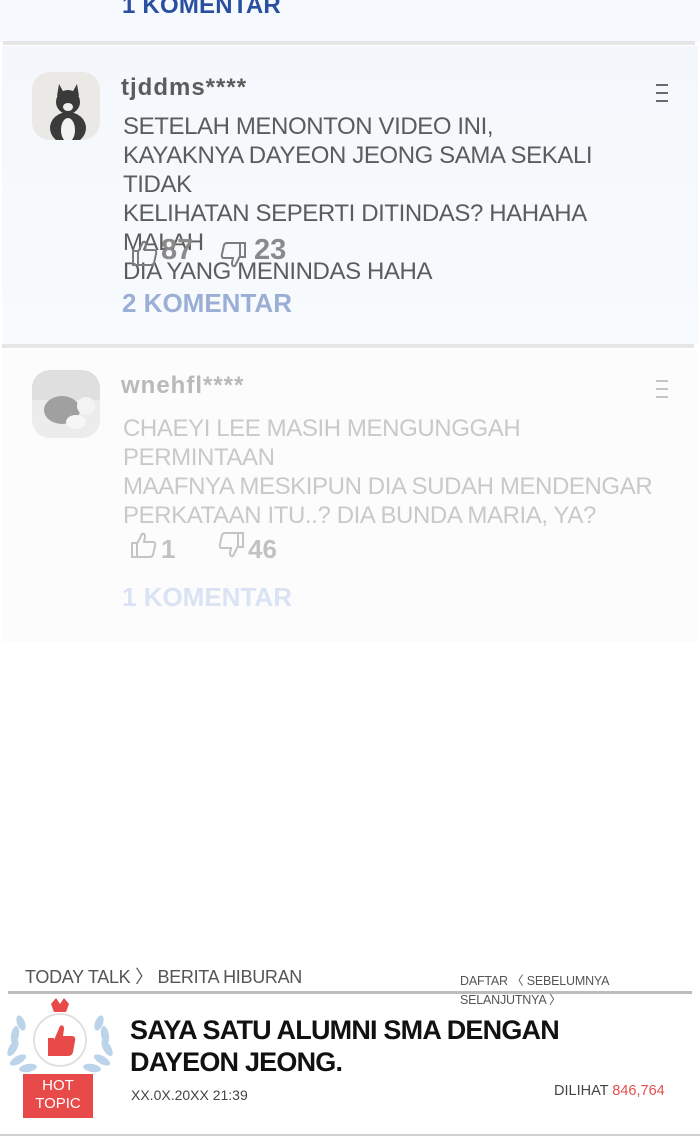 The width and height of the screenshot is (700, 1137). Describe the element at coordinates (358, 170) in the screenshot. I see `comment-text-line: KAYAKNYA DAYEON JEONG SAMA SEKALI TIDAK` at that location.